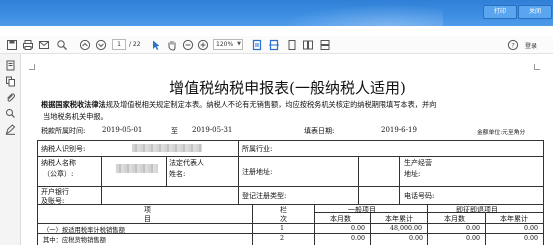 This screenshot has width=553, height=245. I want to click on login-link: 登录, so click(531, 45).